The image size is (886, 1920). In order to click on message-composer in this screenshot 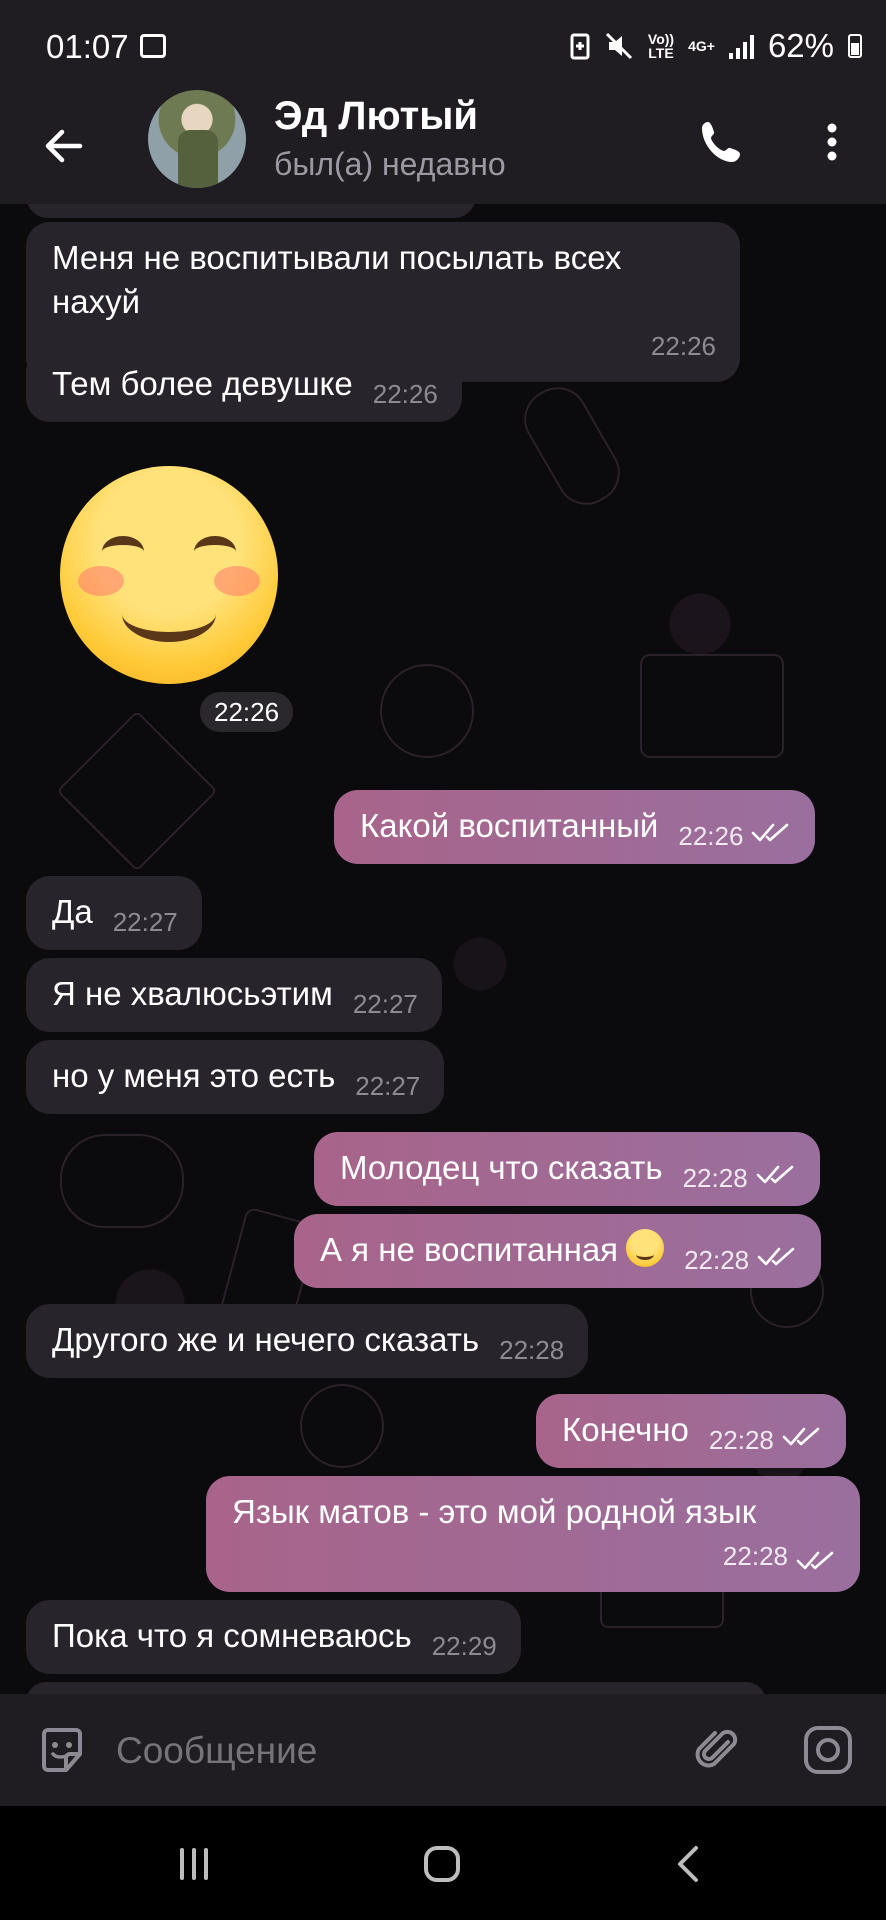, I will do `click(443, 1750)`.